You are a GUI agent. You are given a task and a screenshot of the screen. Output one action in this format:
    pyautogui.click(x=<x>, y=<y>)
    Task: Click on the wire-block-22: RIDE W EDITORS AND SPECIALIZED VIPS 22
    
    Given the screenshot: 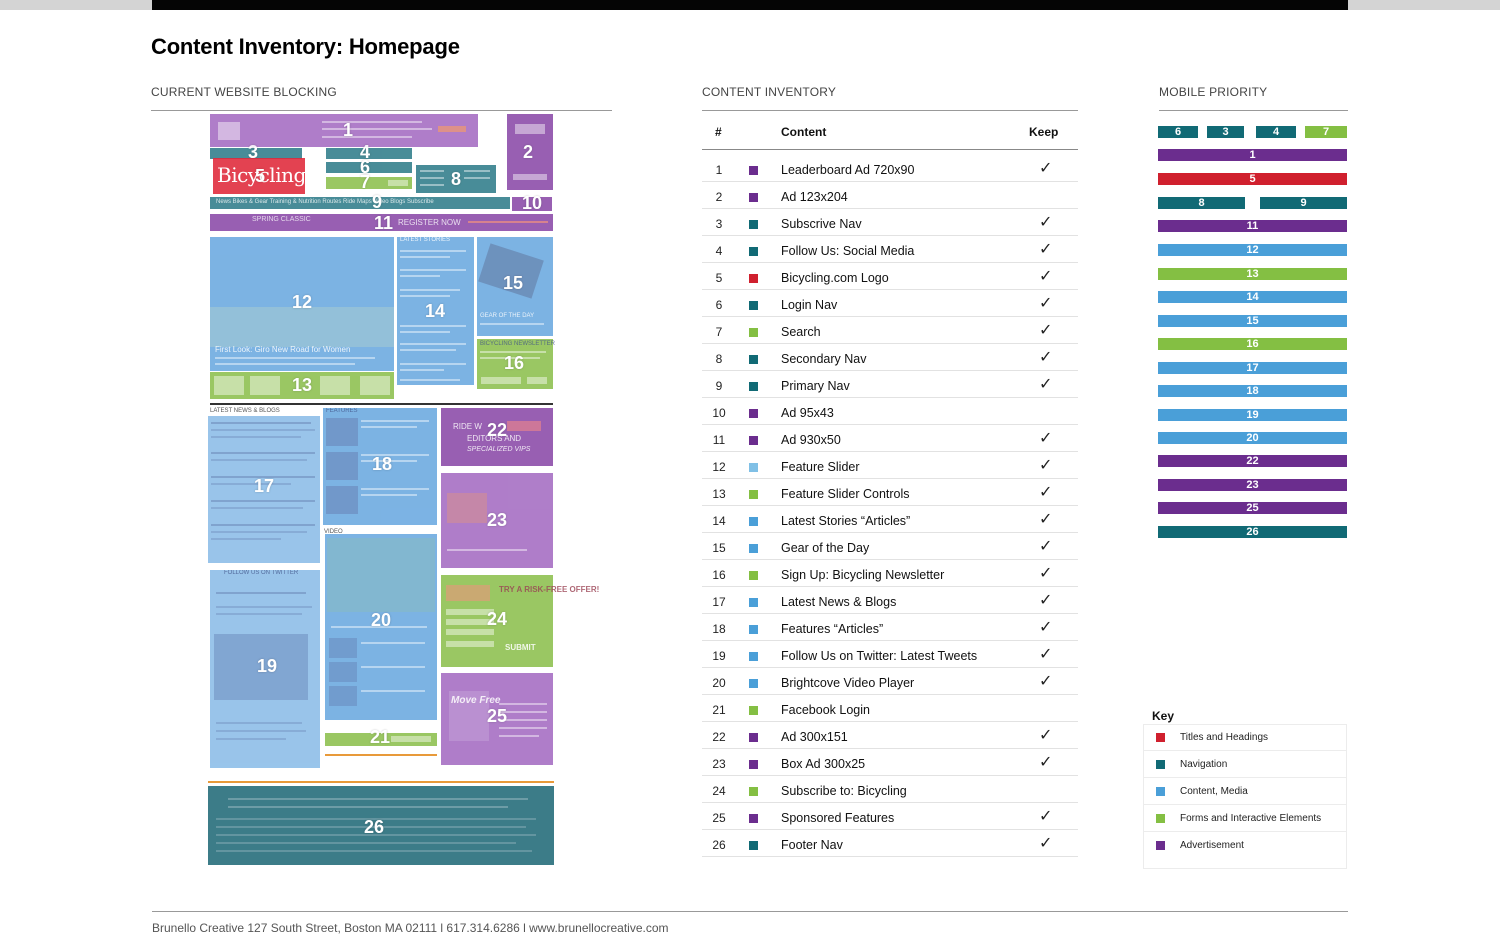 What is the action you would take?
    pyautogui.click(x=497, y=437)
    